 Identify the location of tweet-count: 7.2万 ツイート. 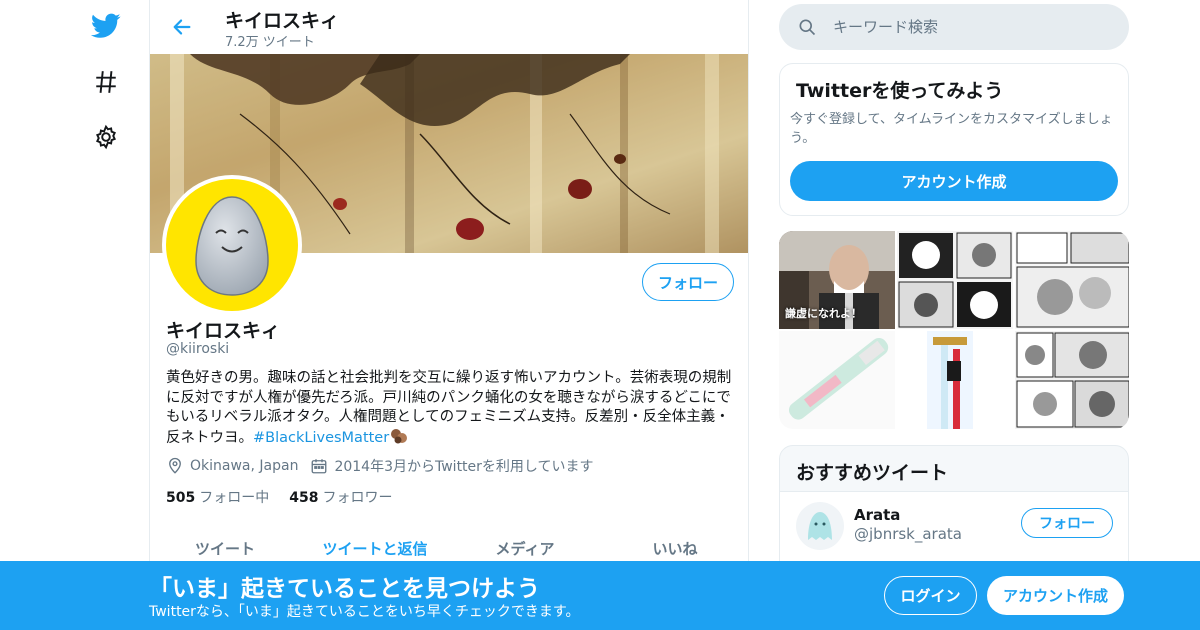
(270, 42).